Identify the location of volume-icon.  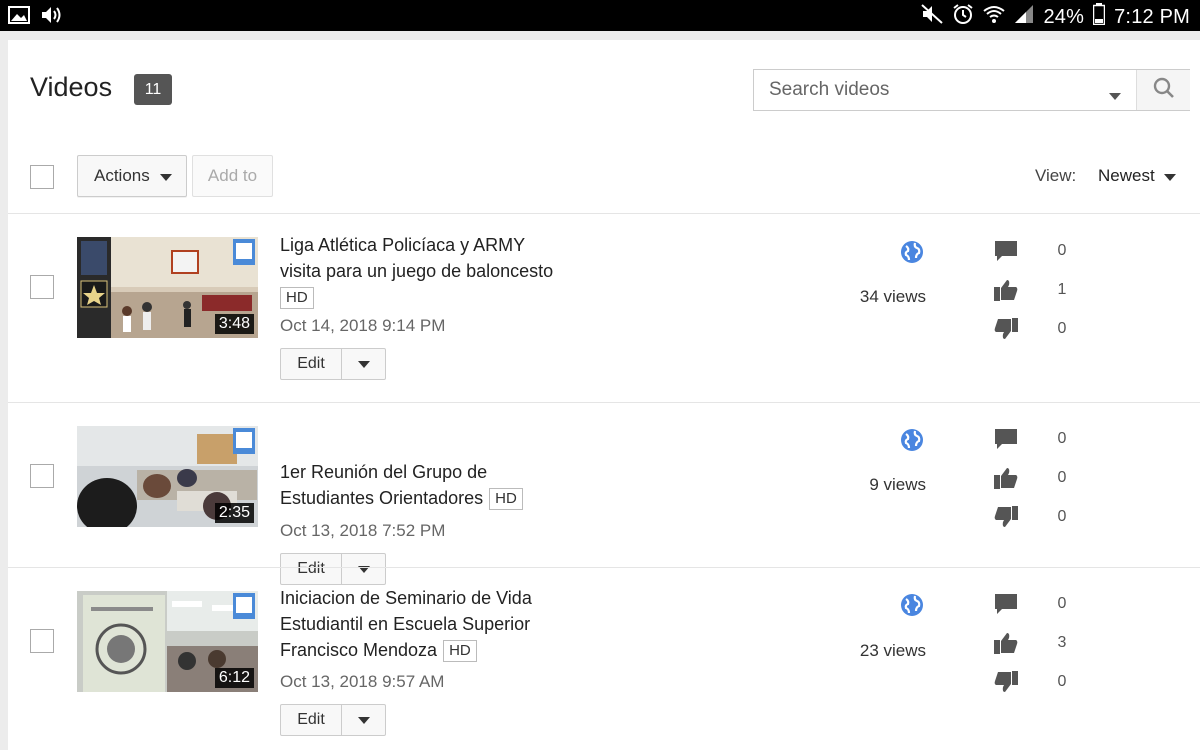
(52, 17).